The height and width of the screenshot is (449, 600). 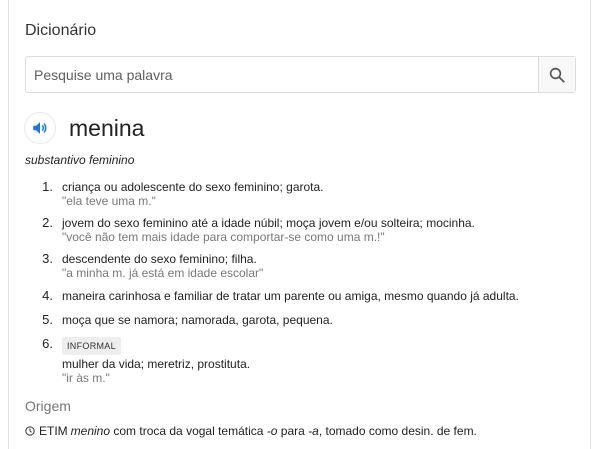 I want to click on sense-number: 5., so click(x=47, y=319).